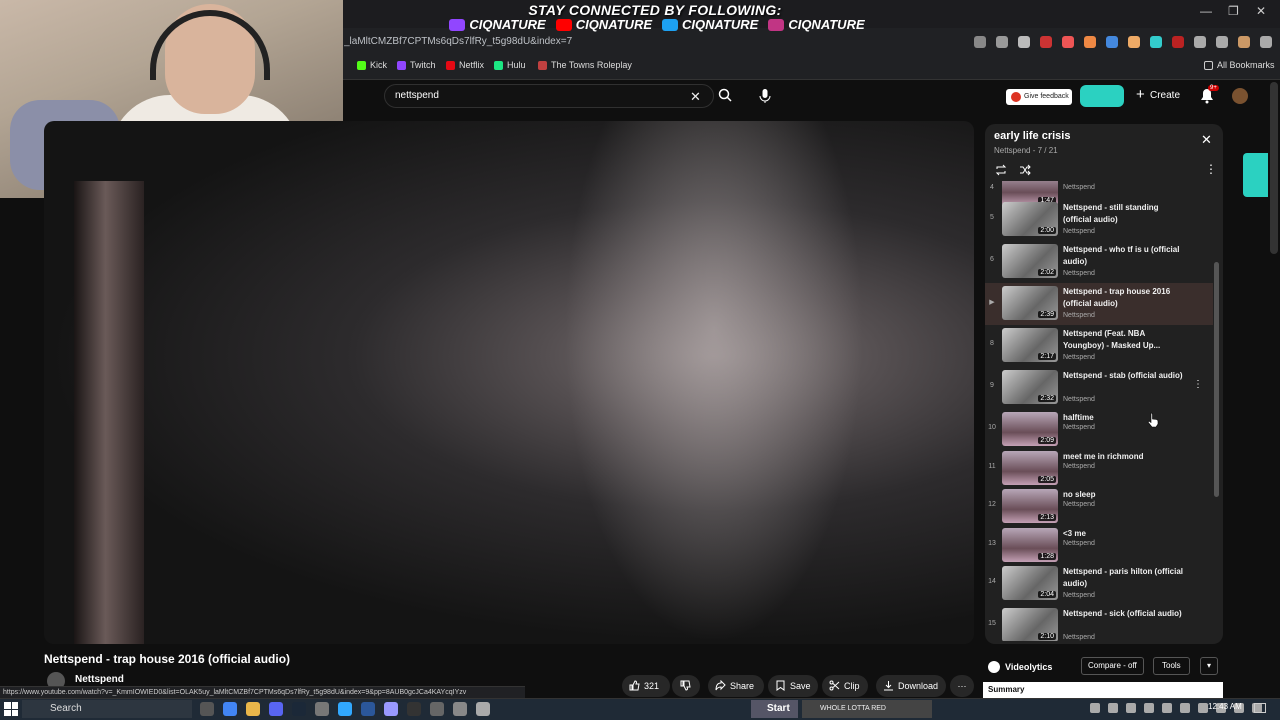  I want to click on duration-badge: 2:00, so click(1047, 230).